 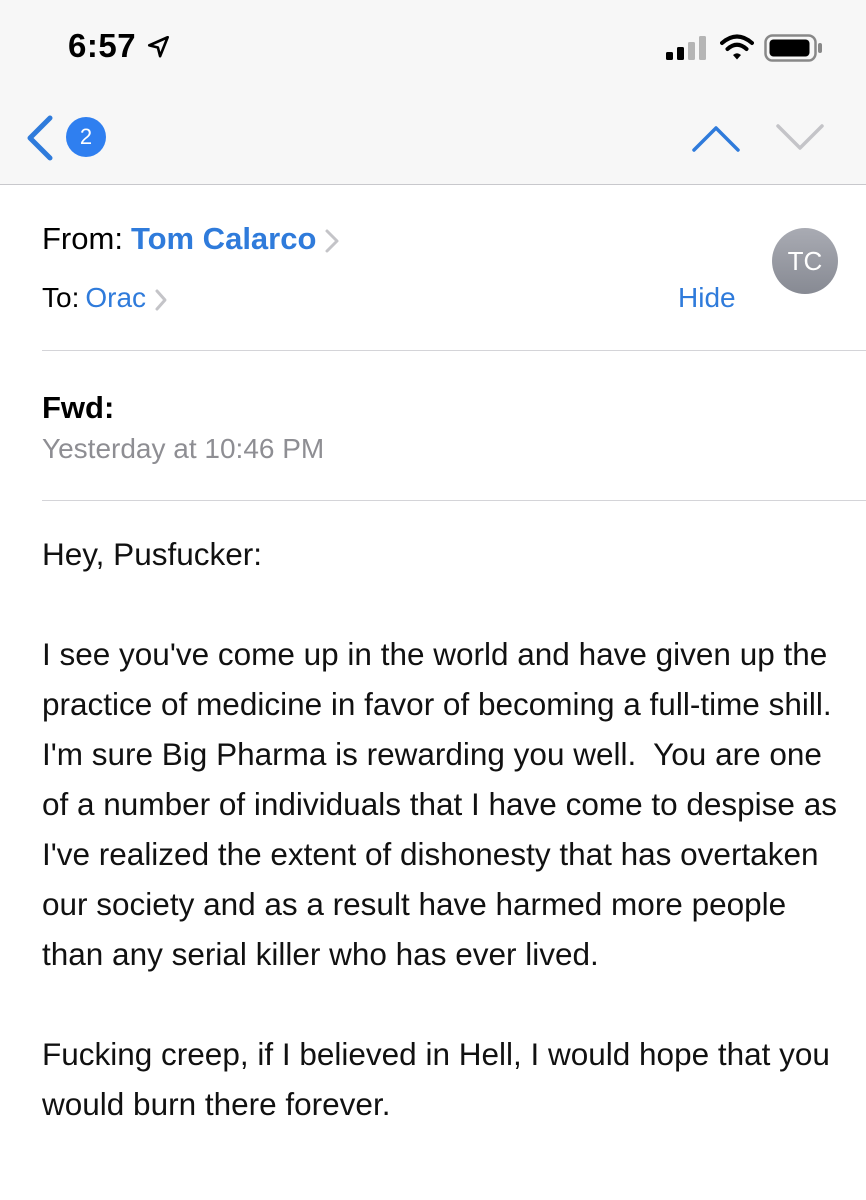 What do you see at coordinates (707, 298) in the screenshot?
I see `hide-details-link: Hide` at bounding box center [707, 298].